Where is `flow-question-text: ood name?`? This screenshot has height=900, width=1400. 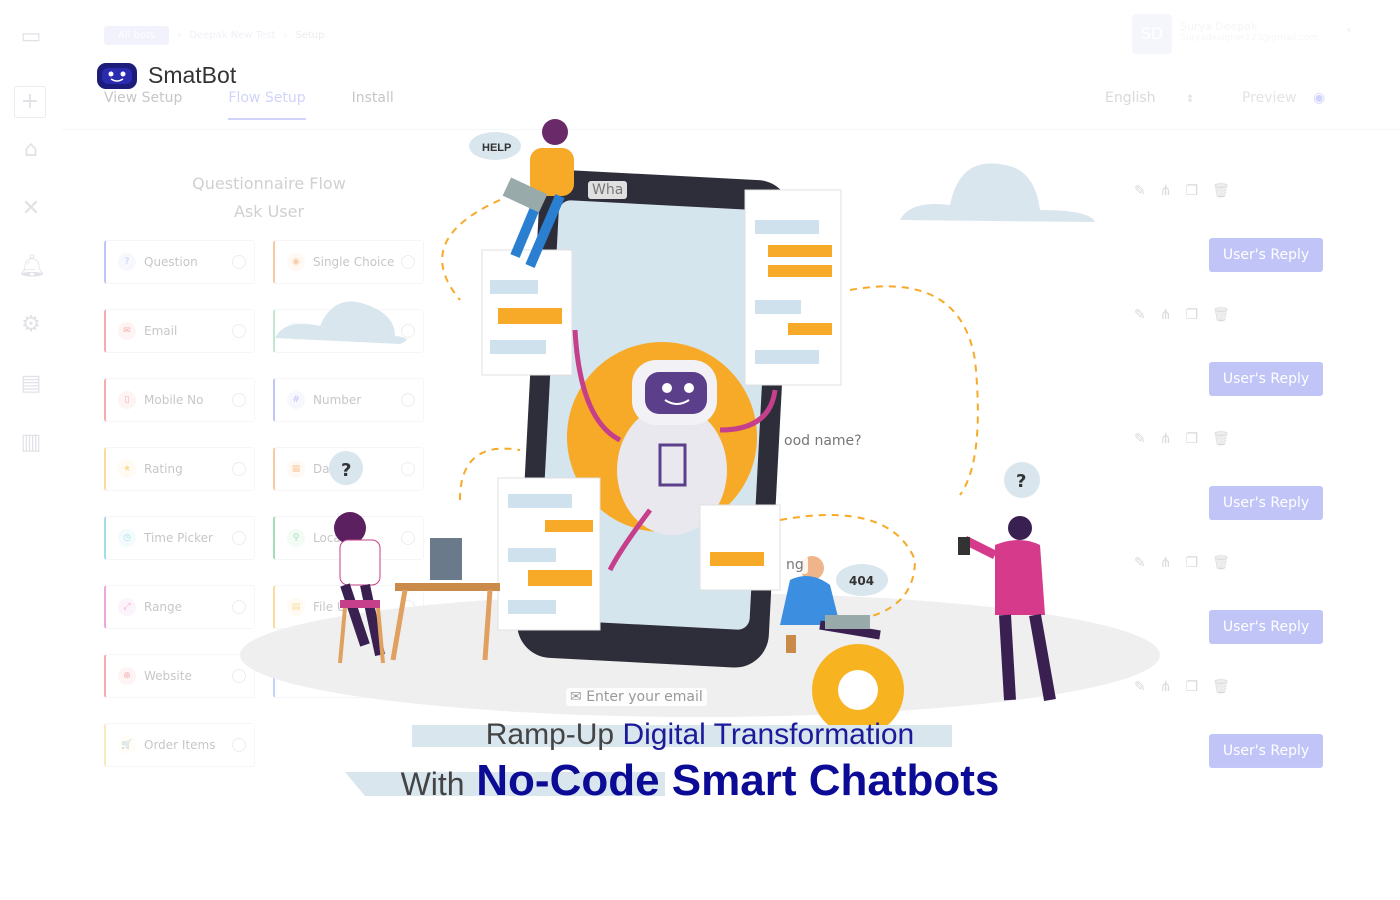
flow-question-text: ood name? is located at coordinates (823, 441).